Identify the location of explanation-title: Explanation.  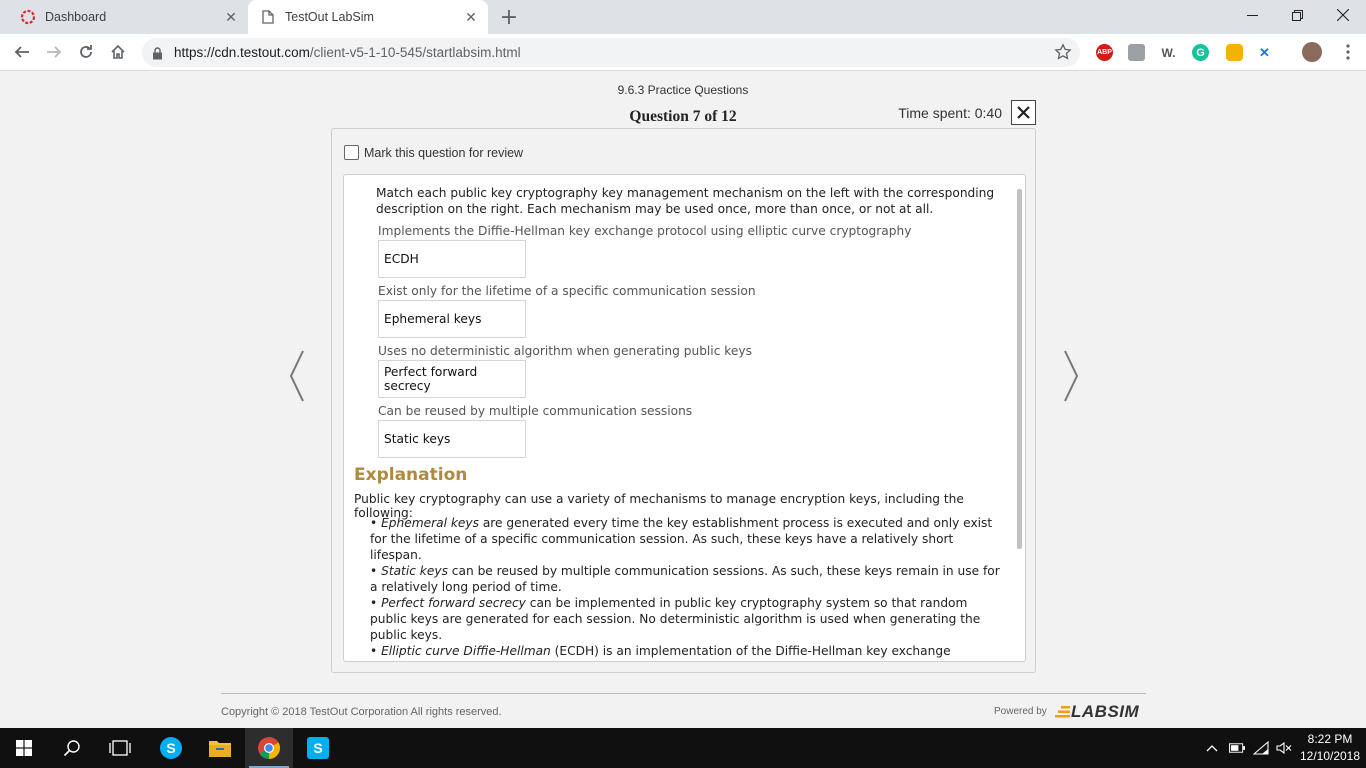
(411, 475).